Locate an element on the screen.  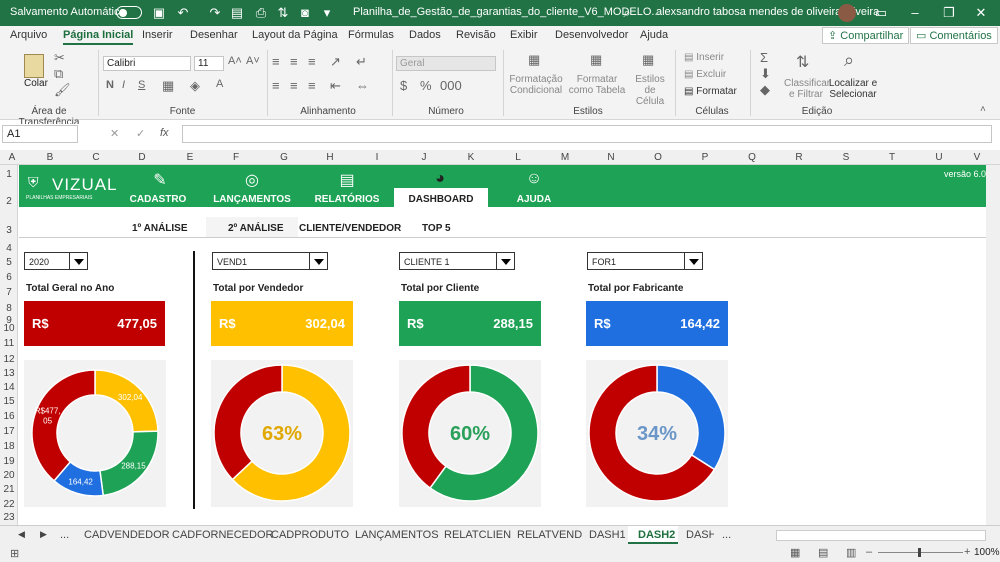
page-break-icon: ▥ is located at coordinates (851, 552).